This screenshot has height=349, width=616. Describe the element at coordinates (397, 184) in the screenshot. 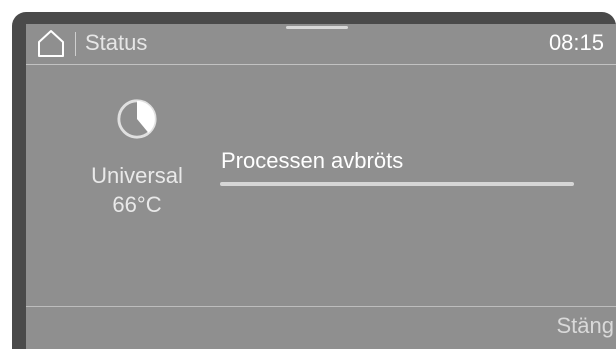

I see `status-underline` at that location.